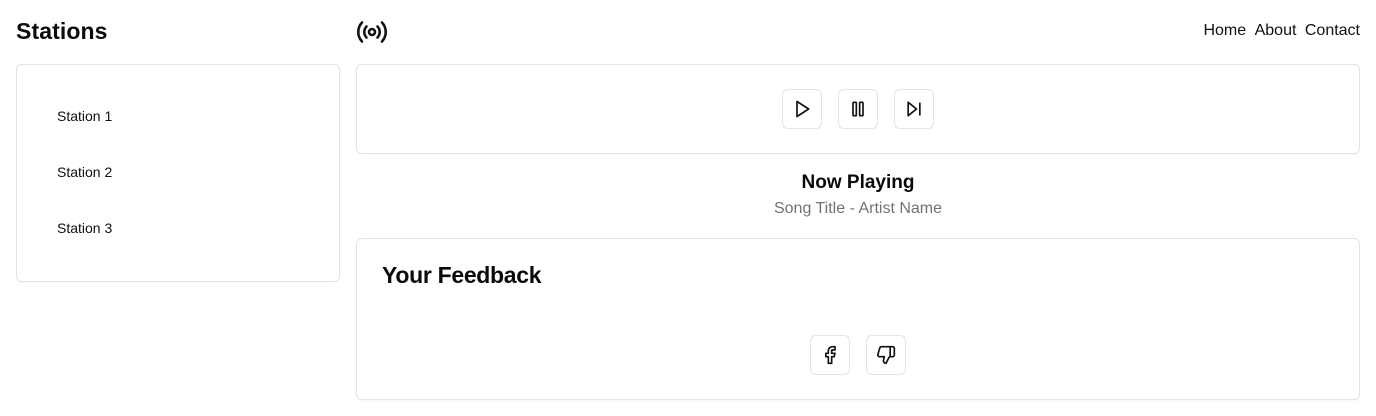  Describe the element at coordinates (858, 195) in the screenshot. I see `now-playing: Now Playing Song Title - Artist Name` at that location.